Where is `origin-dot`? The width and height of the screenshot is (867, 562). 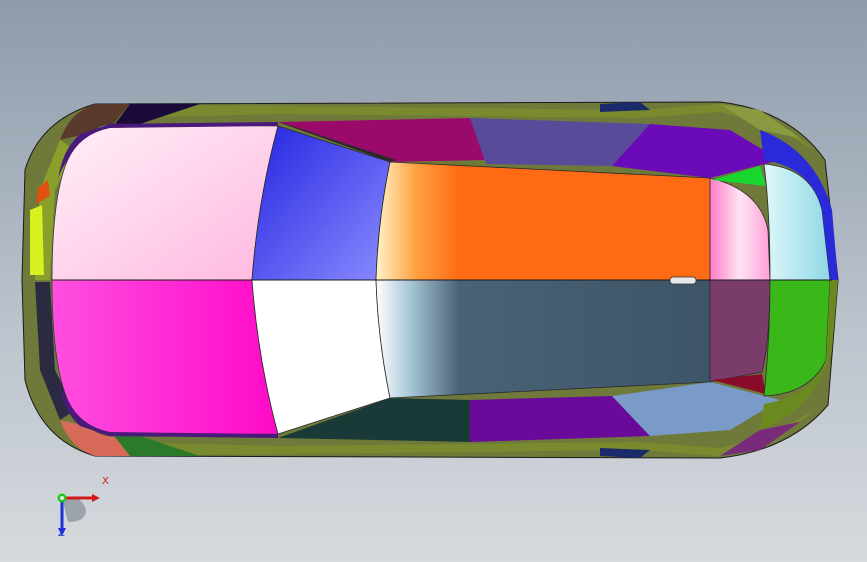
origin-dot is located at coordinates (62, 498).